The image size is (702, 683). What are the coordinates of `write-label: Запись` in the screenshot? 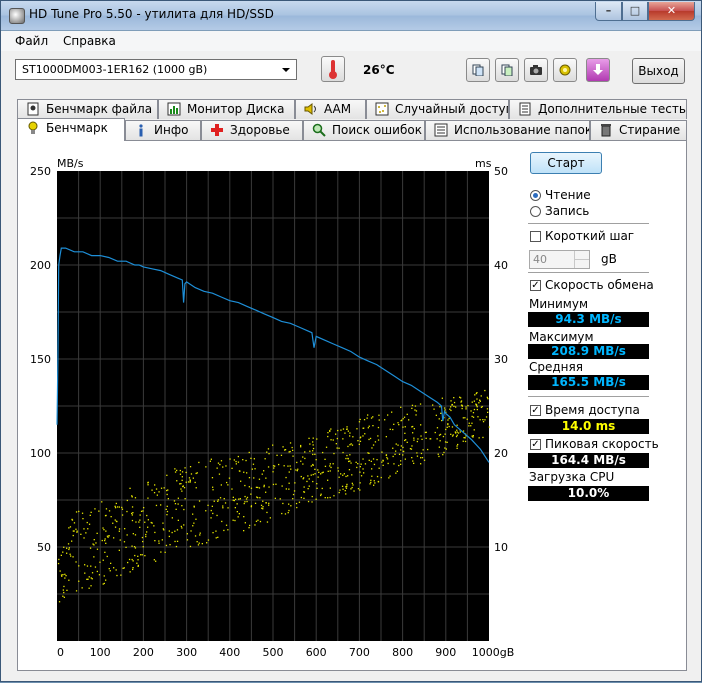 It's located at (567, 211).